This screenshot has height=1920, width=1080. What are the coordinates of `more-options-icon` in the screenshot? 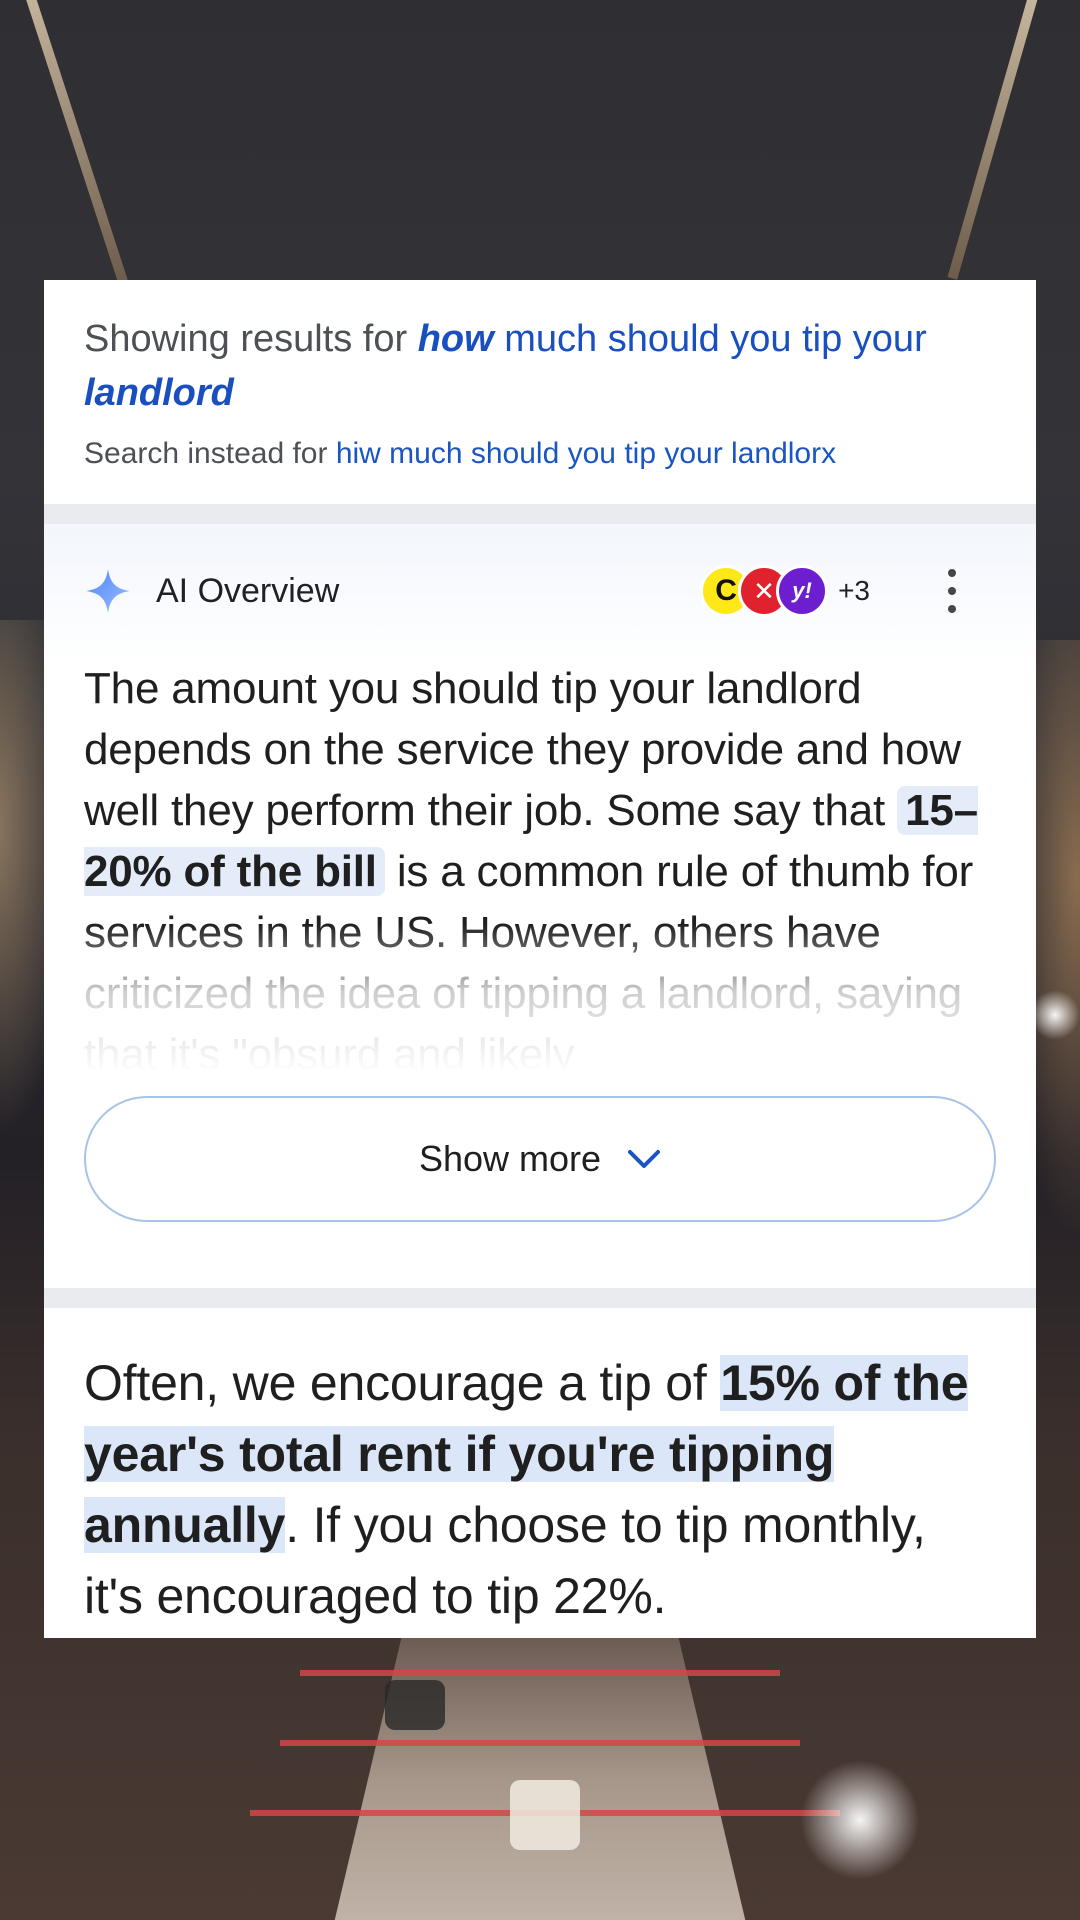 It's located at (952, 591).